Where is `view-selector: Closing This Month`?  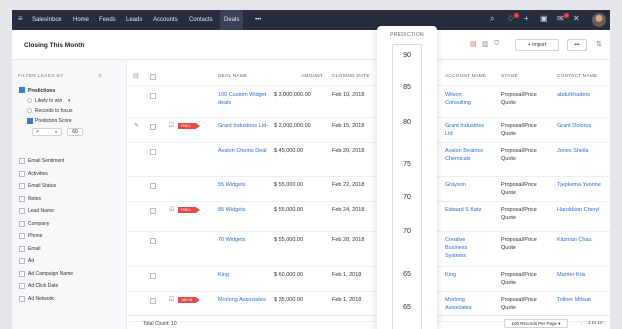 view-selector: Closing This Month is located at coordinates (54, 45).